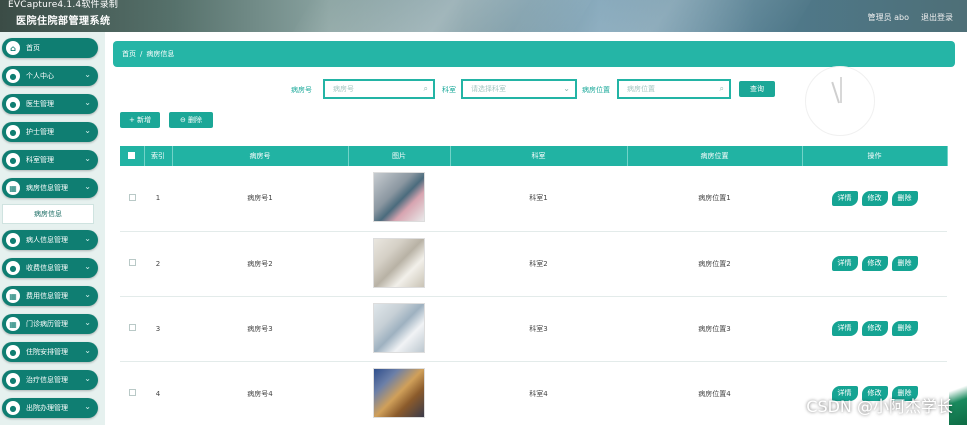  I want to click on record-icon: ▦, so click(13, 324).